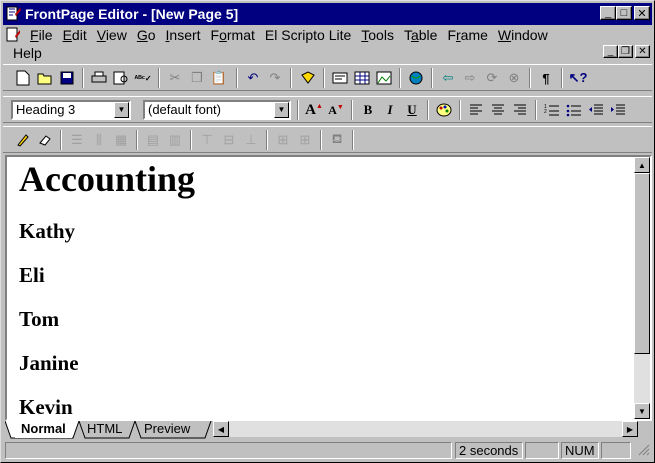  I want to click on align-bottom-button: ⊥, so click(251, 140).